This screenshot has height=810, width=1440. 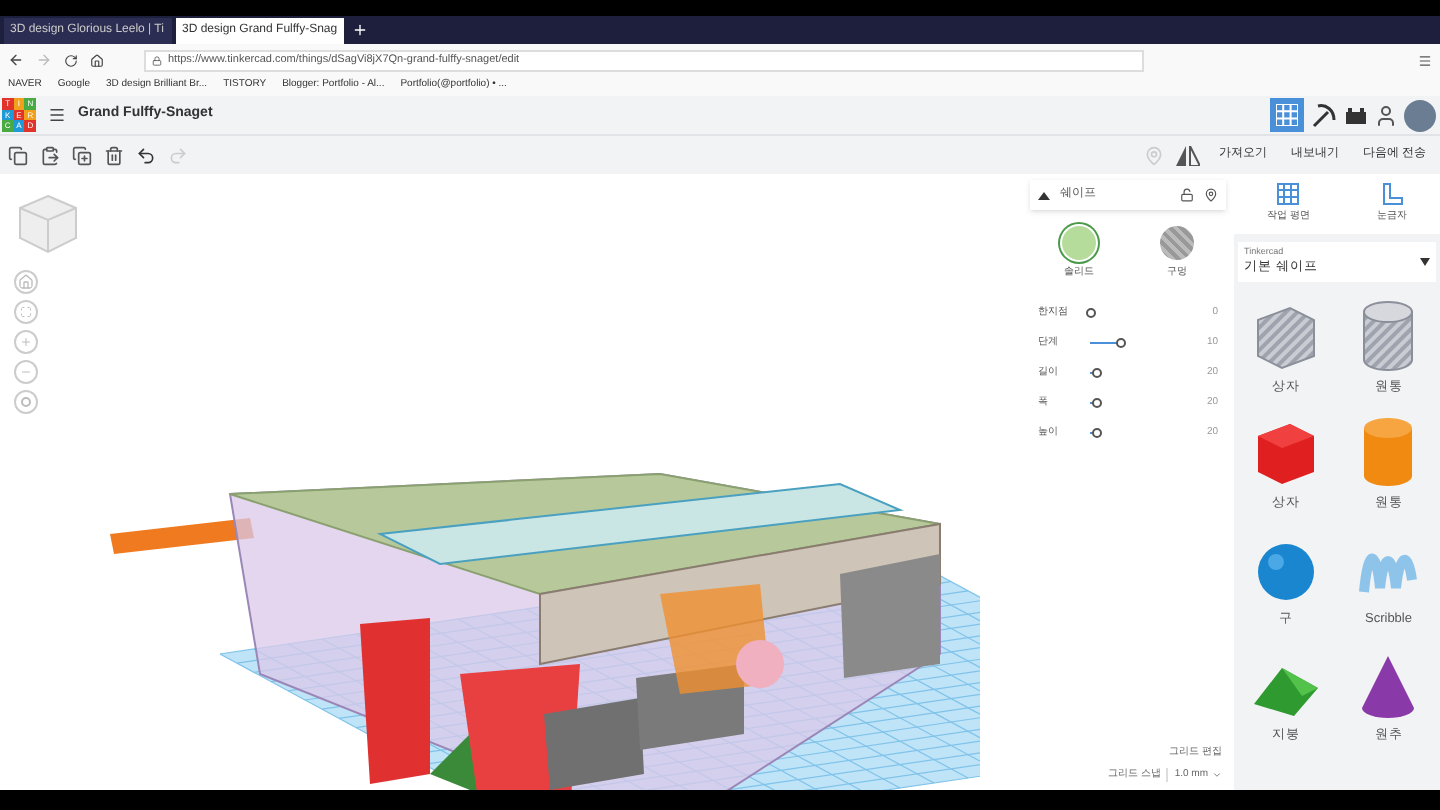 I want to click on collapse-icon, so click(x=1044, y=195).